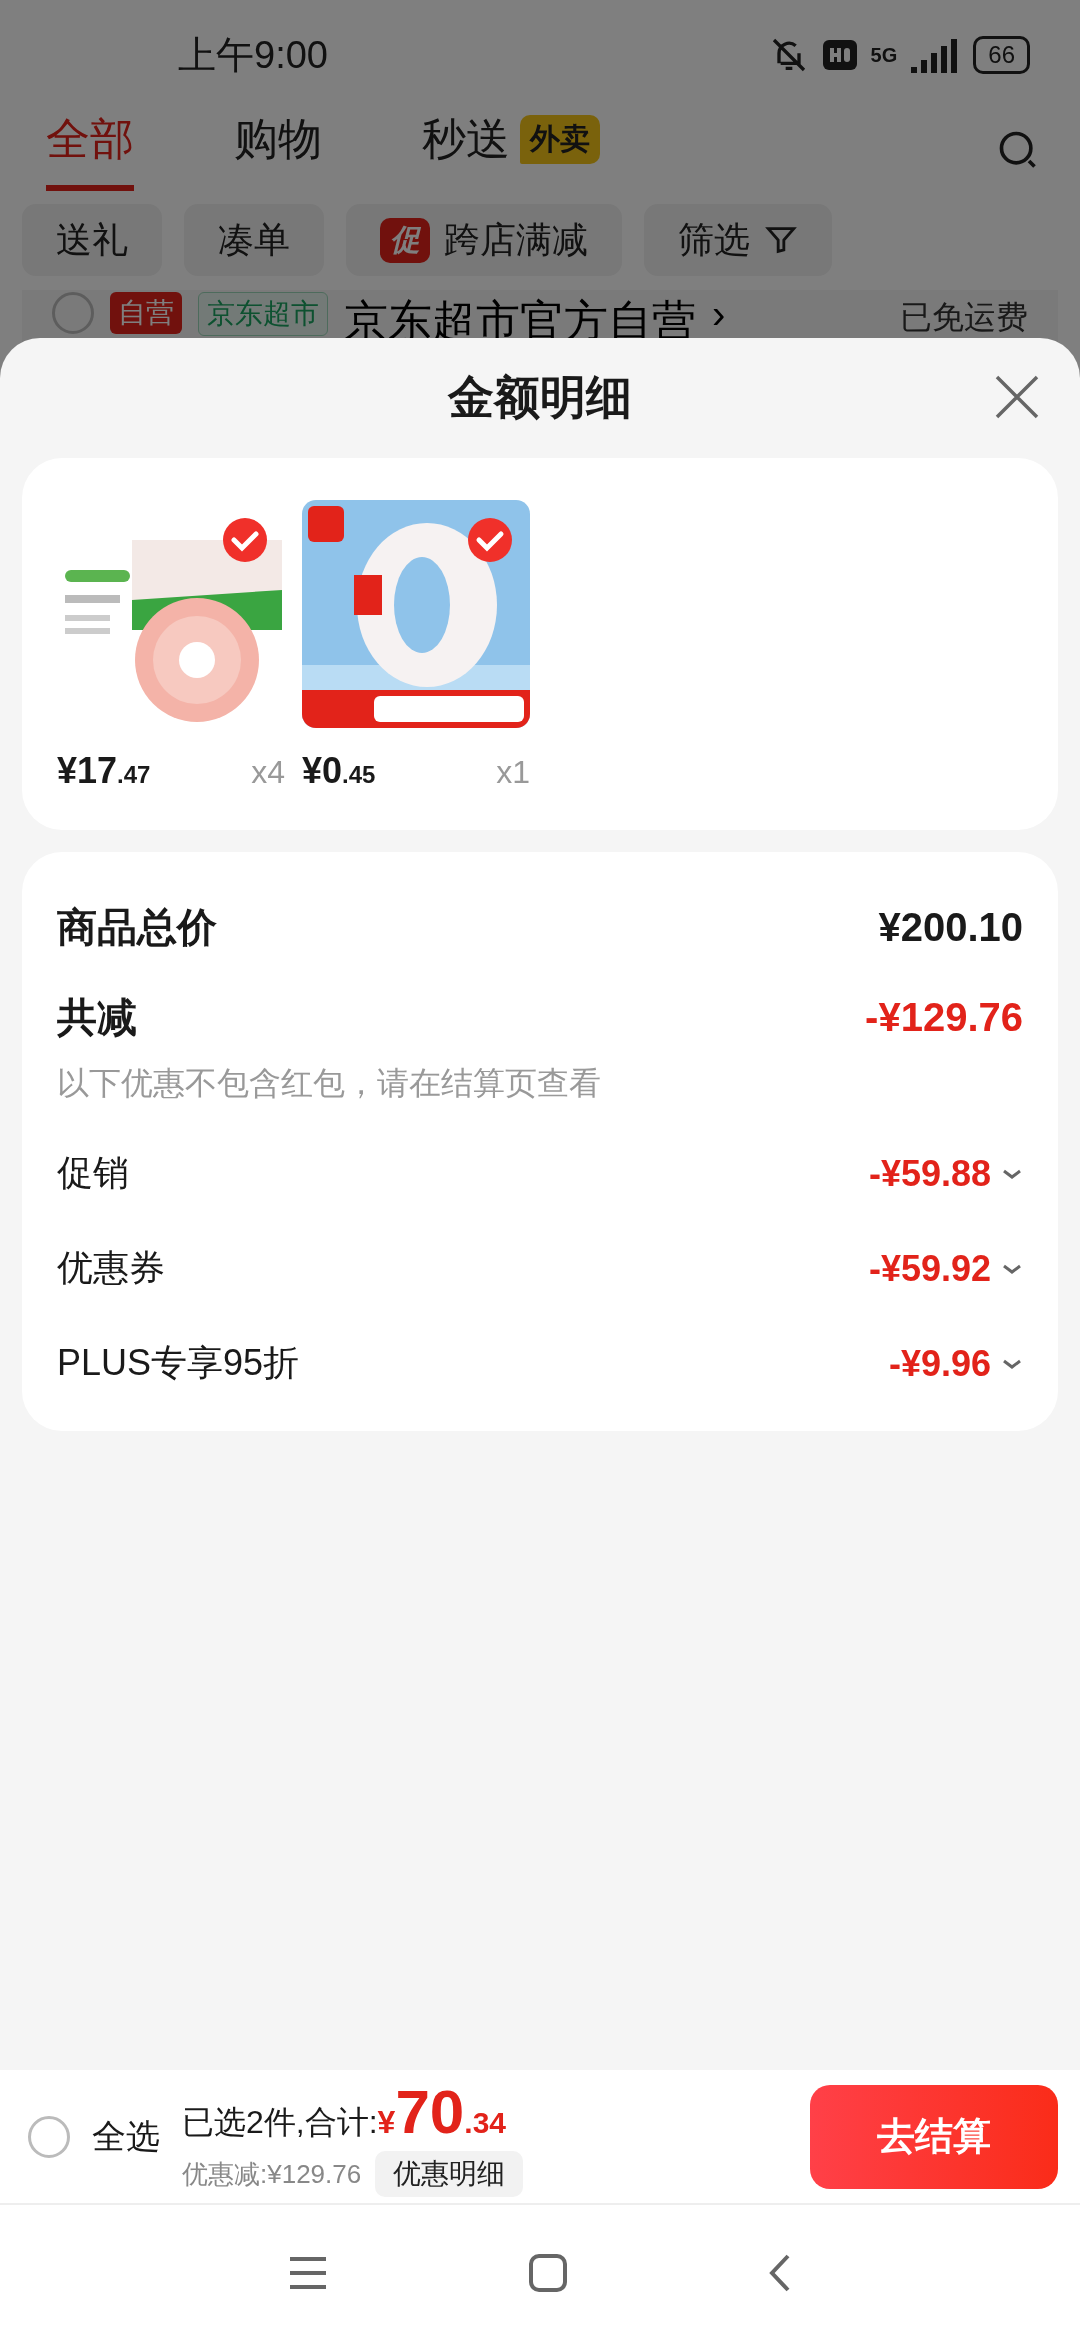 This screenshot has height=2340, width=1080. What do you see at coordinates (278, 150) in the screenshot?
I see `category-tab: 购物` at bounding box center [278, 150].